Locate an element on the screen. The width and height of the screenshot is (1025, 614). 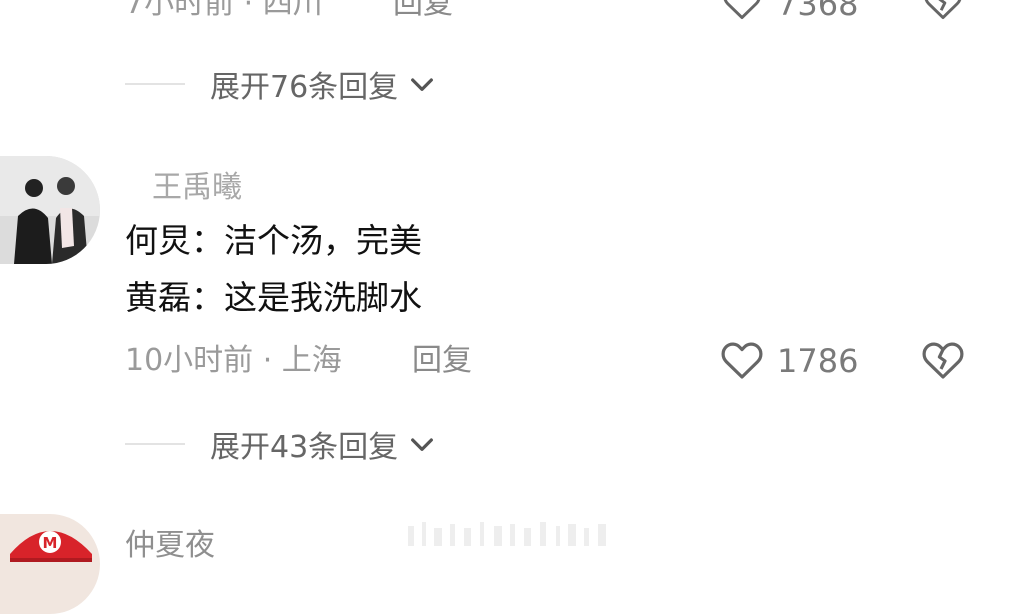
comment-1-like-button is located at coordinates (742, 12).